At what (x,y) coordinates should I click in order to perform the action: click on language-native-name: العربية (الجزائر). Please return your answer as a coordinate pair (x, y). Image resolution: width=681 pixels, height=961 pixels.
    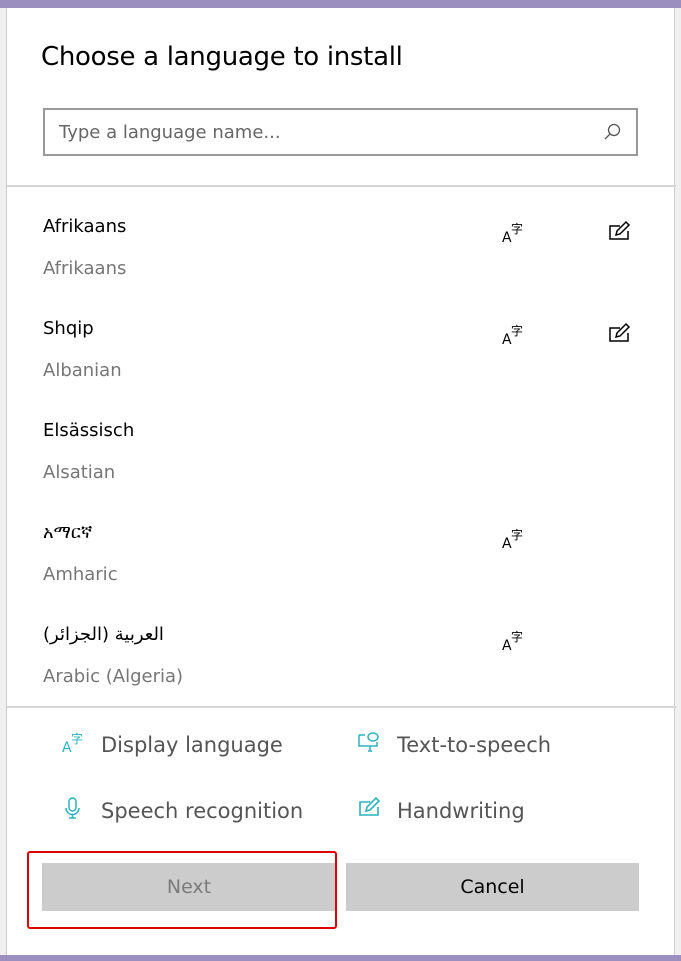
    Looking at the image, I should click on (103, 634).